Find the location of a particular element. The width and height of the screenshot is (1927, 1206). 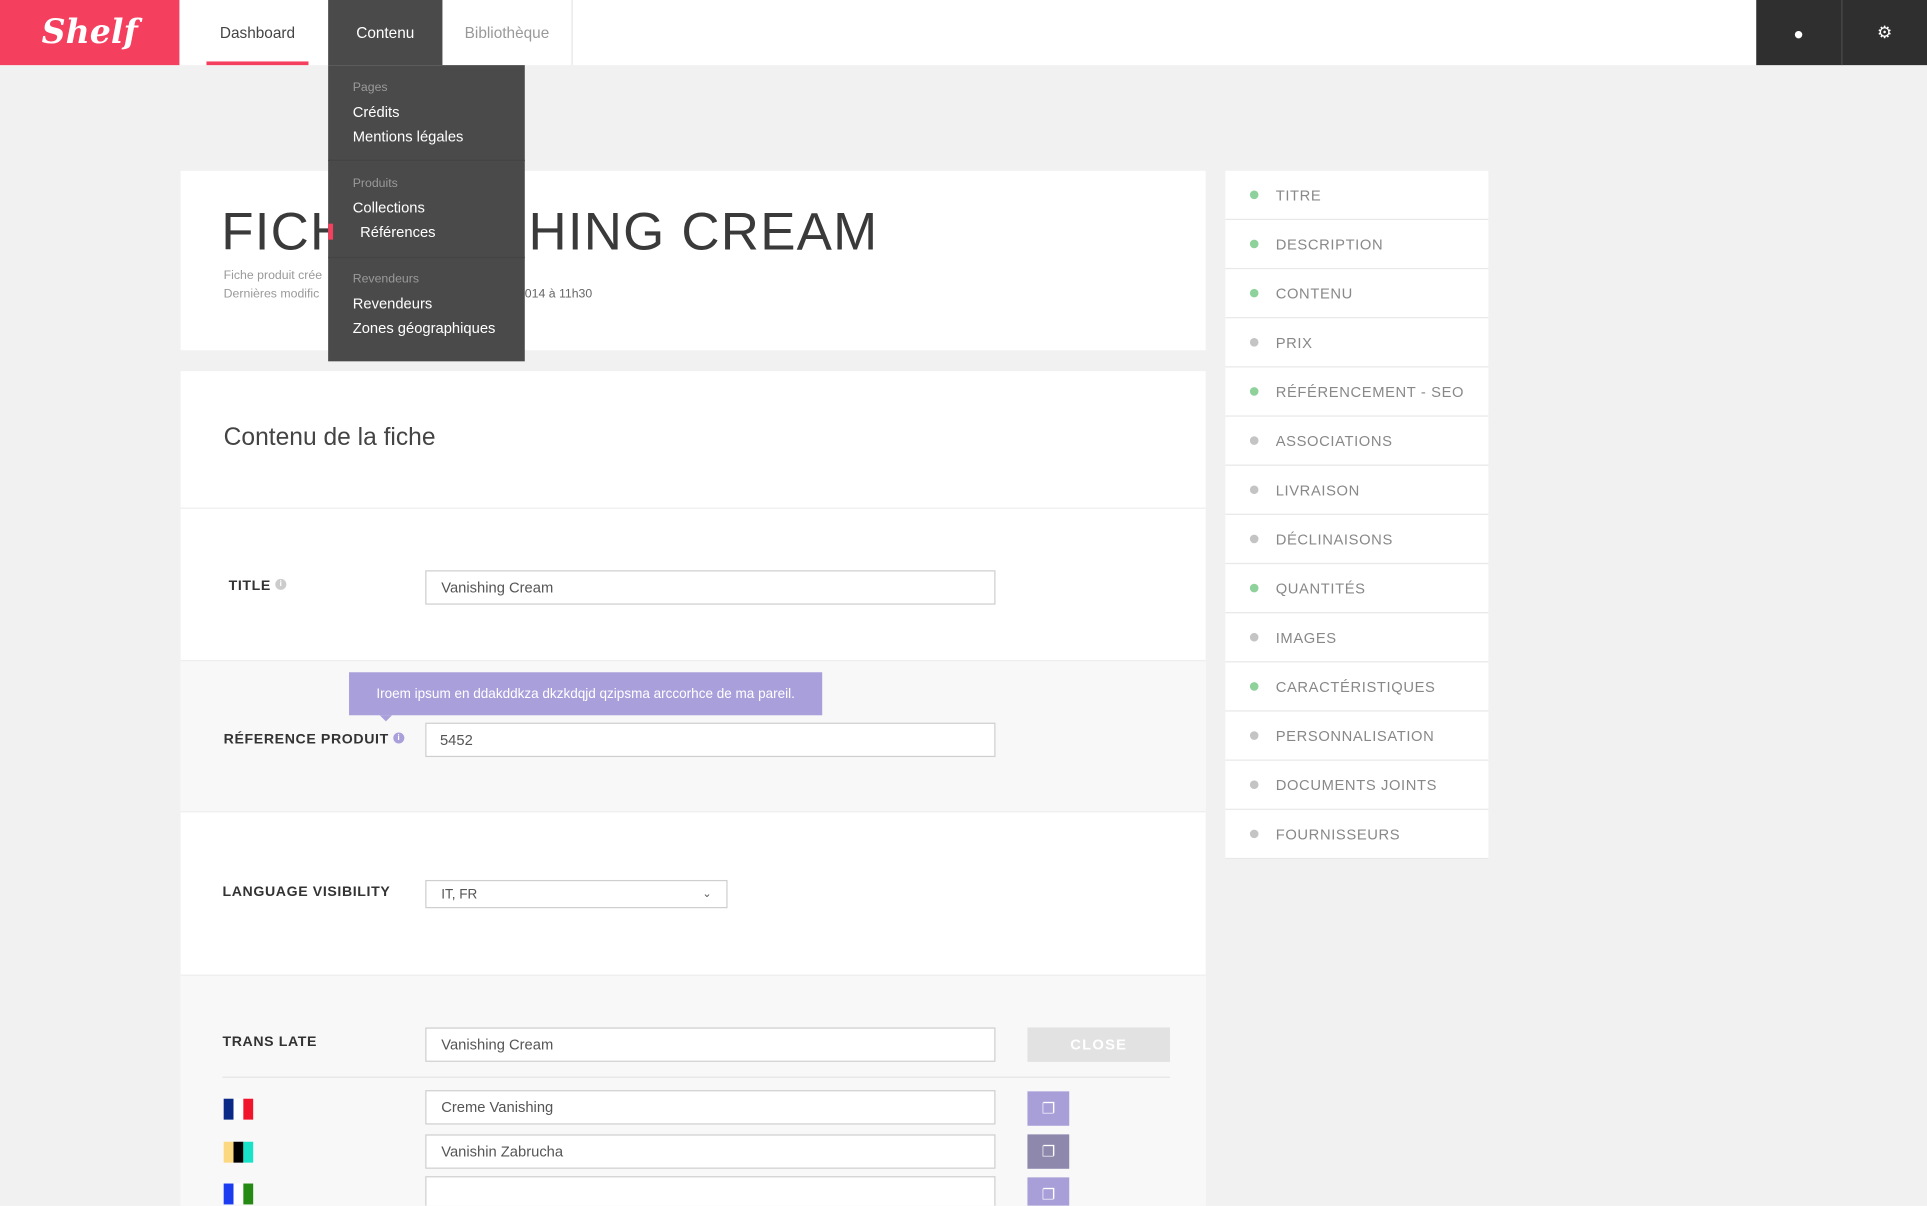

translation-input: Vanishin Zabrucha is located at coordinates (710, 1151).